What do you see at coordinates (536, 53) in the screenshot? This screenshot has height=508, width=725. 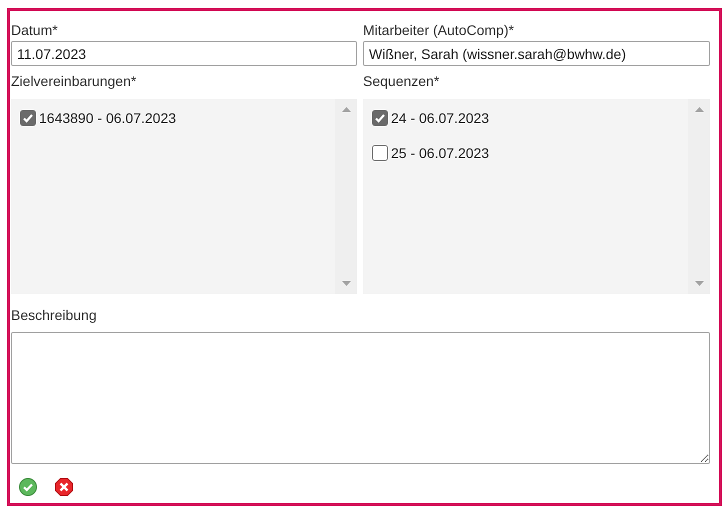 I see `text-field: Wißner, Sarah (wissner.sarah@bwhw.de)` at bounding box center [536, 53].